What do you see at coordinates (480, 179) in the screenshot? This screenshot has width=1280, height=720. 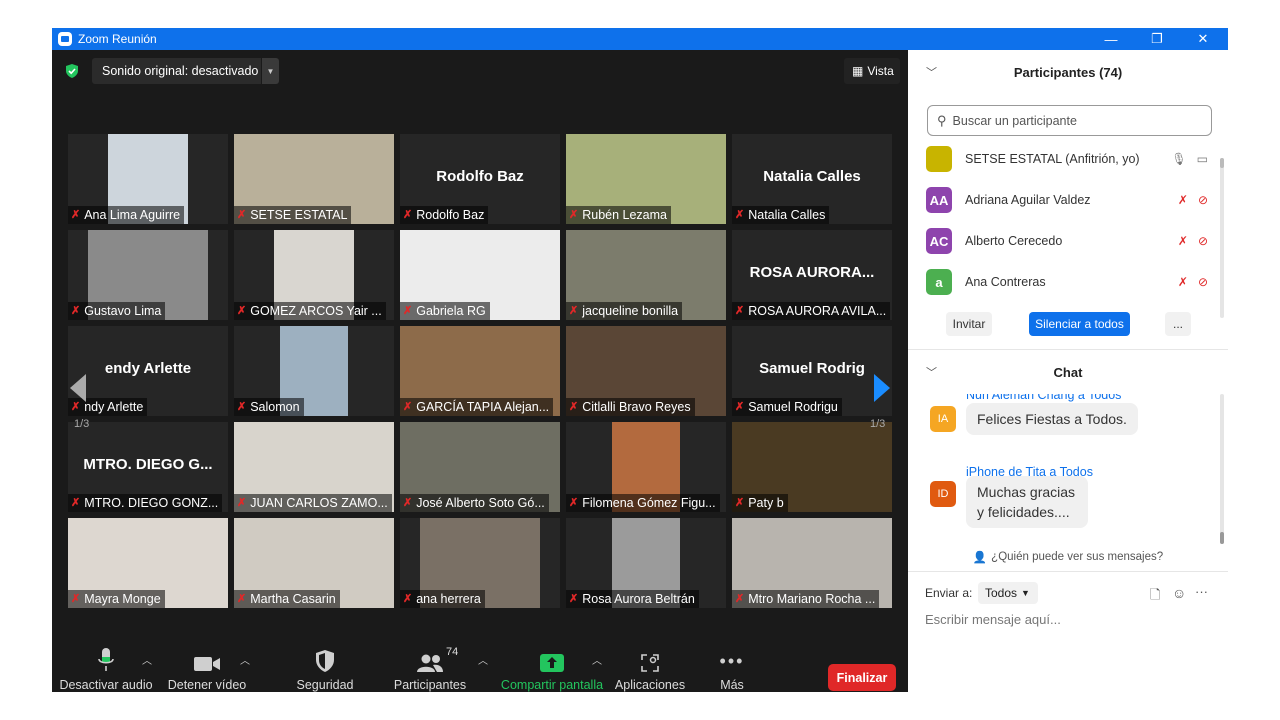 I see `participant-tile: Rodolfo Baz ✗ Rodolfo Baz` at bounding box center [480, 179].